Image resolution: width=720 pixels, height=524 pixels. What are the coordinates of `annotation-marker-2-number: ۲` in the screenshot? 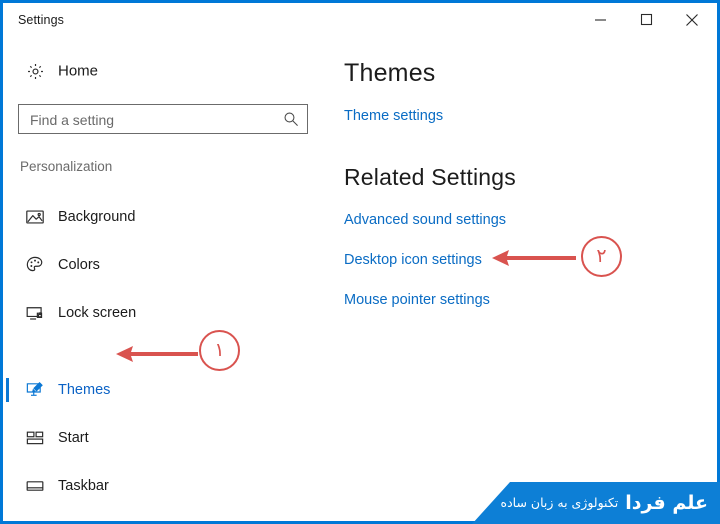 It's located at (601, 256).